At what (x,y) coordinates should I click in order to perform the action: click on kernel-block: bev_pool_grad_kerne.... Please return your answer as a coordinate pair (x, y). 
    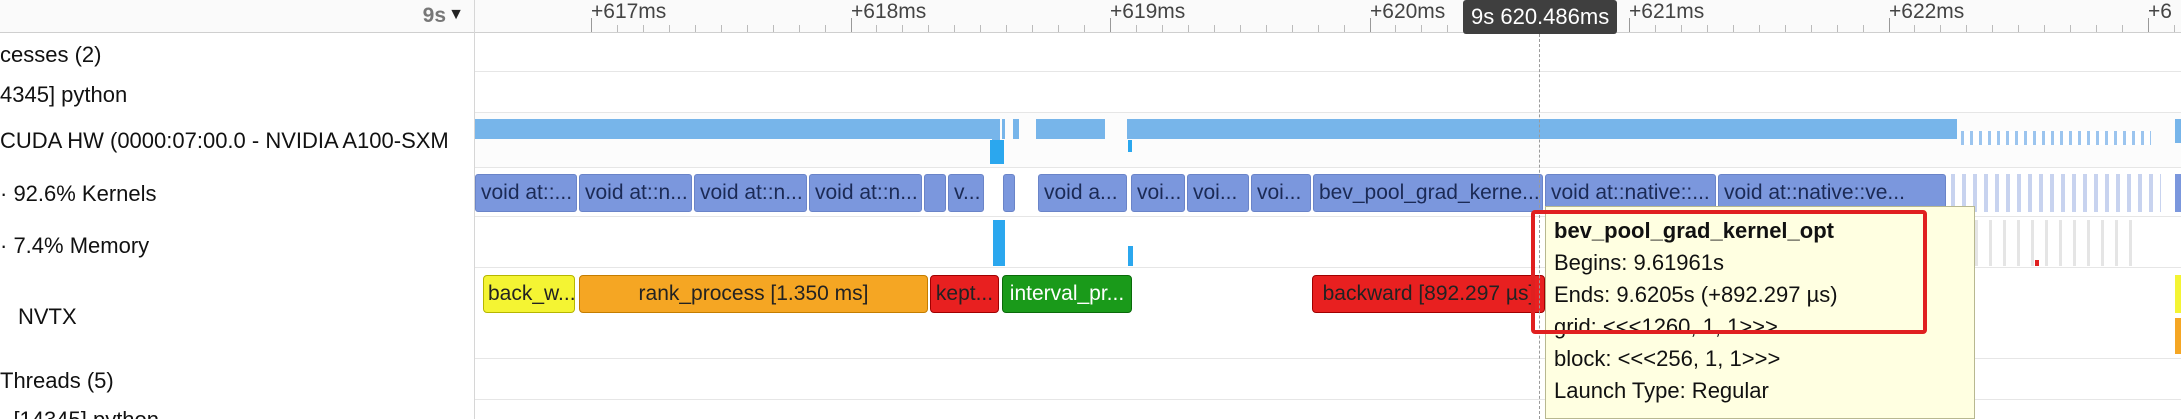
    Looking at the image, I should click on (1428, 193).